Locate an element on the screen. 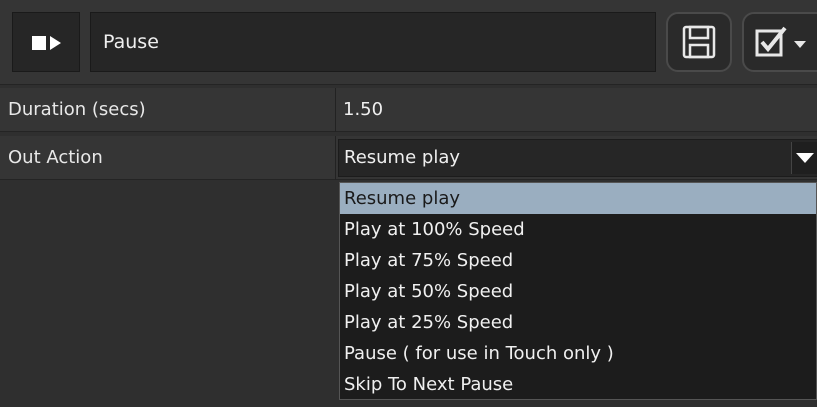  stop-play-icon is located at coordinates (46, 43).